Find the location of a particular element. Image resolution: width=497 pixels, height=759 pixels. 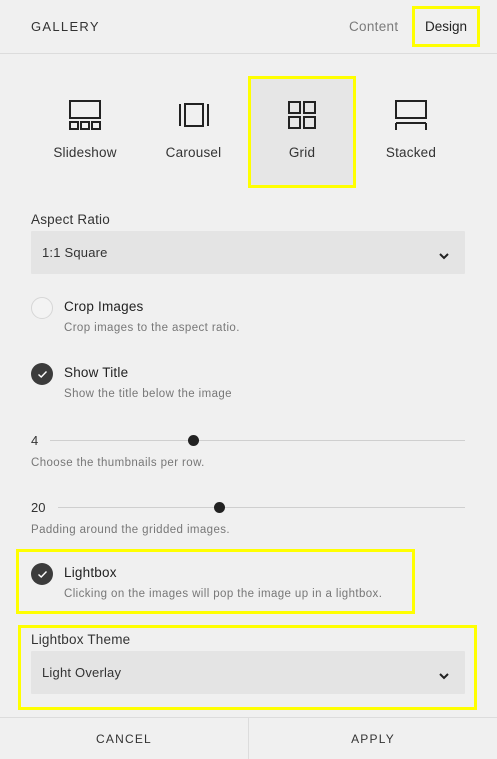

layout-label-carousel: Carousel is located at coordinates (193, 152).